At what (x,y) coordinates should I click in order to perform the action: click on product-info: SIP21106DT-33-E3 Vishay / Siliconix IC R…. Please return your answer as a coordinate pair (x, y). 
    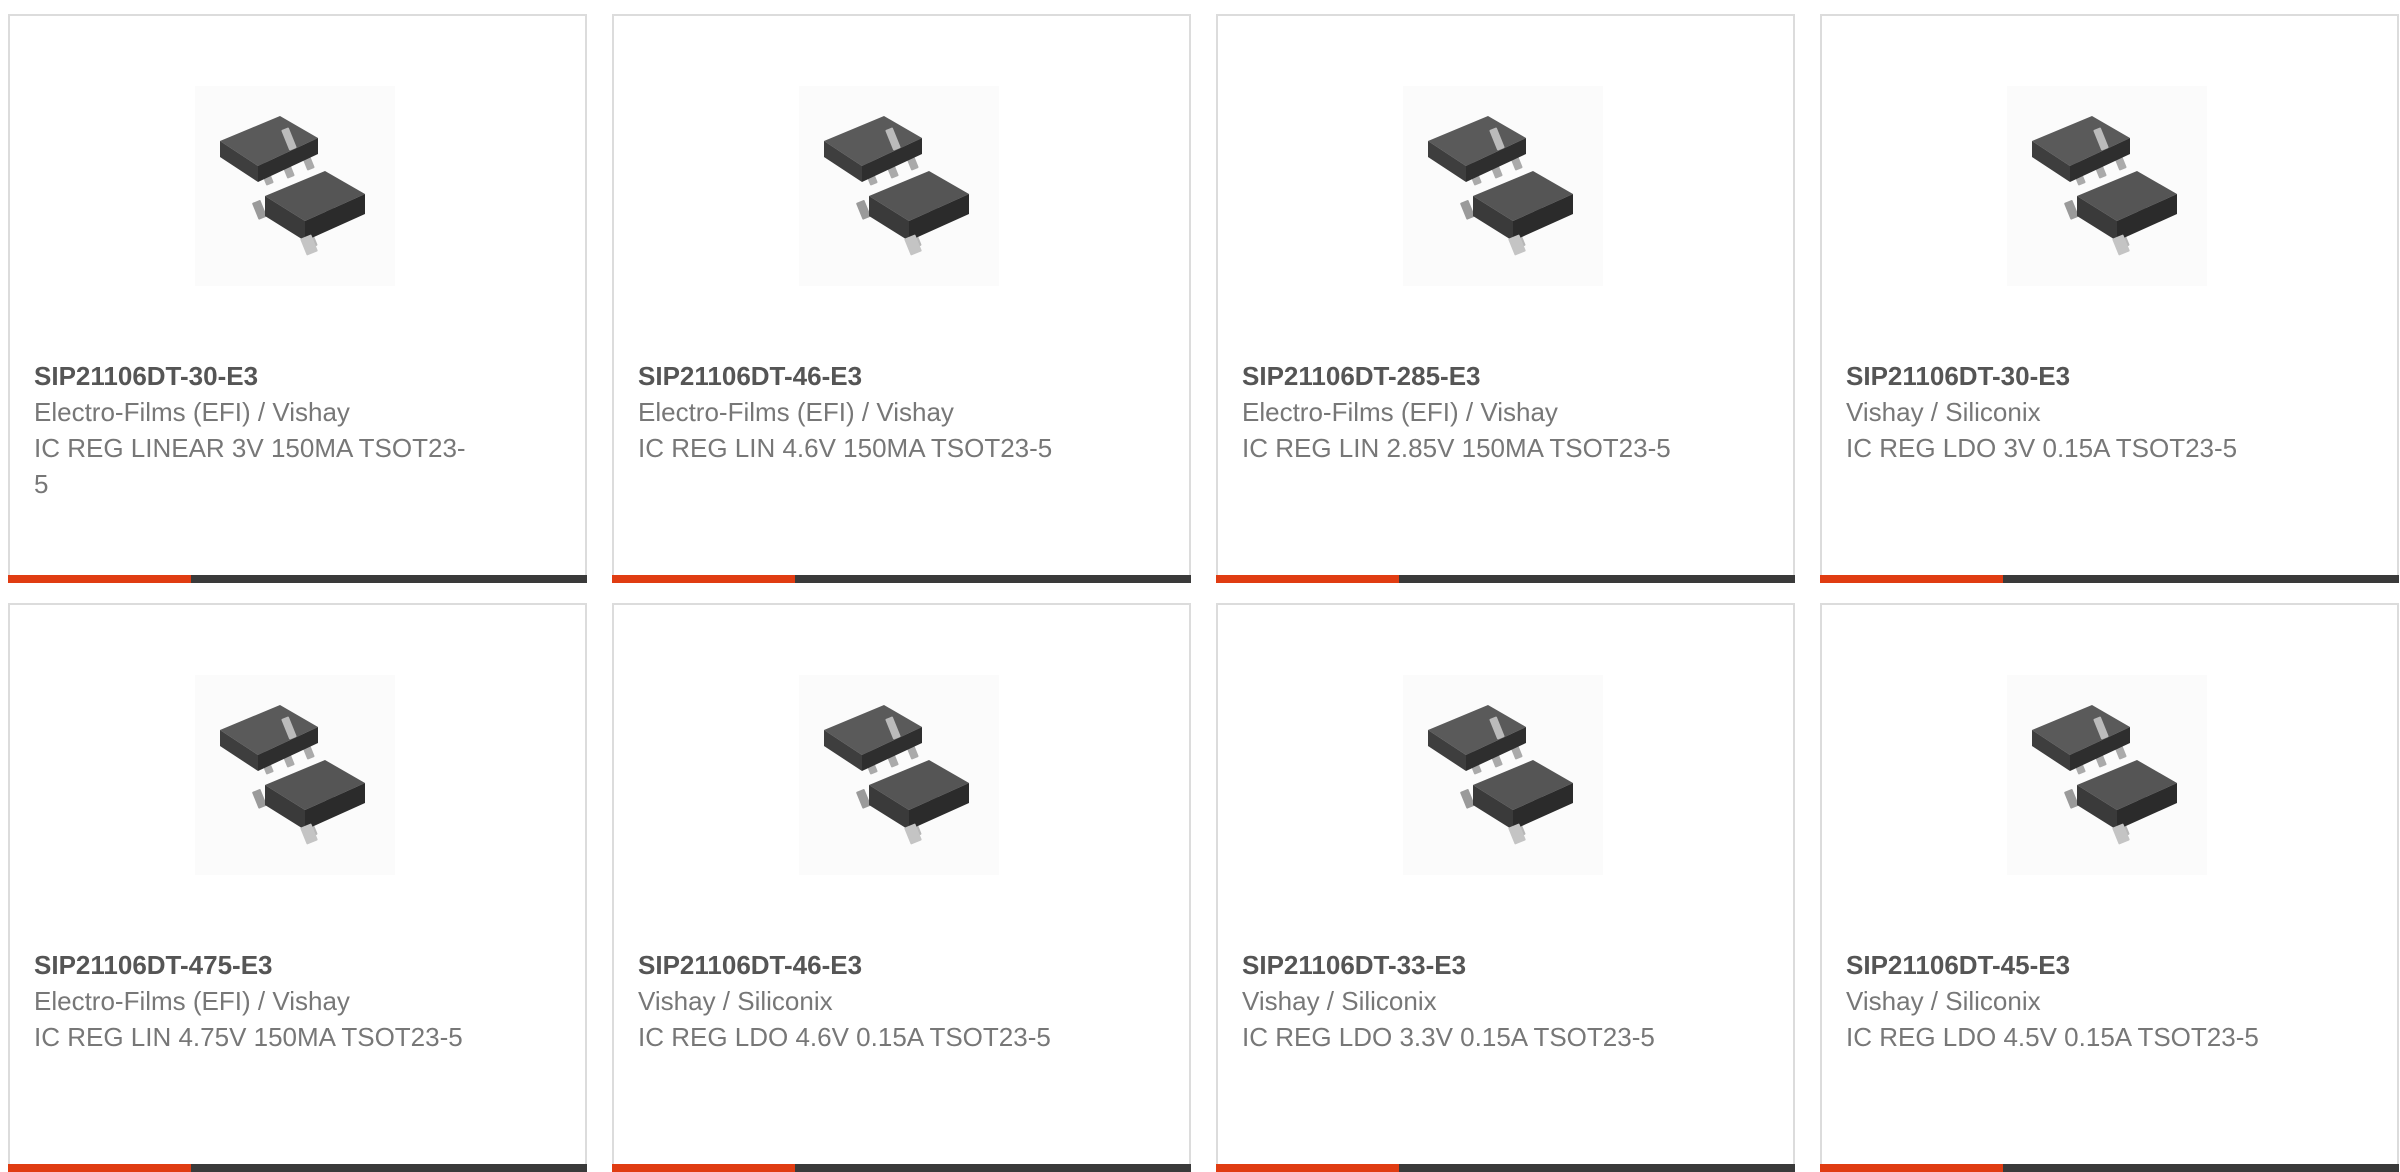
    Looking at the image, I should click on (1462, 1001).